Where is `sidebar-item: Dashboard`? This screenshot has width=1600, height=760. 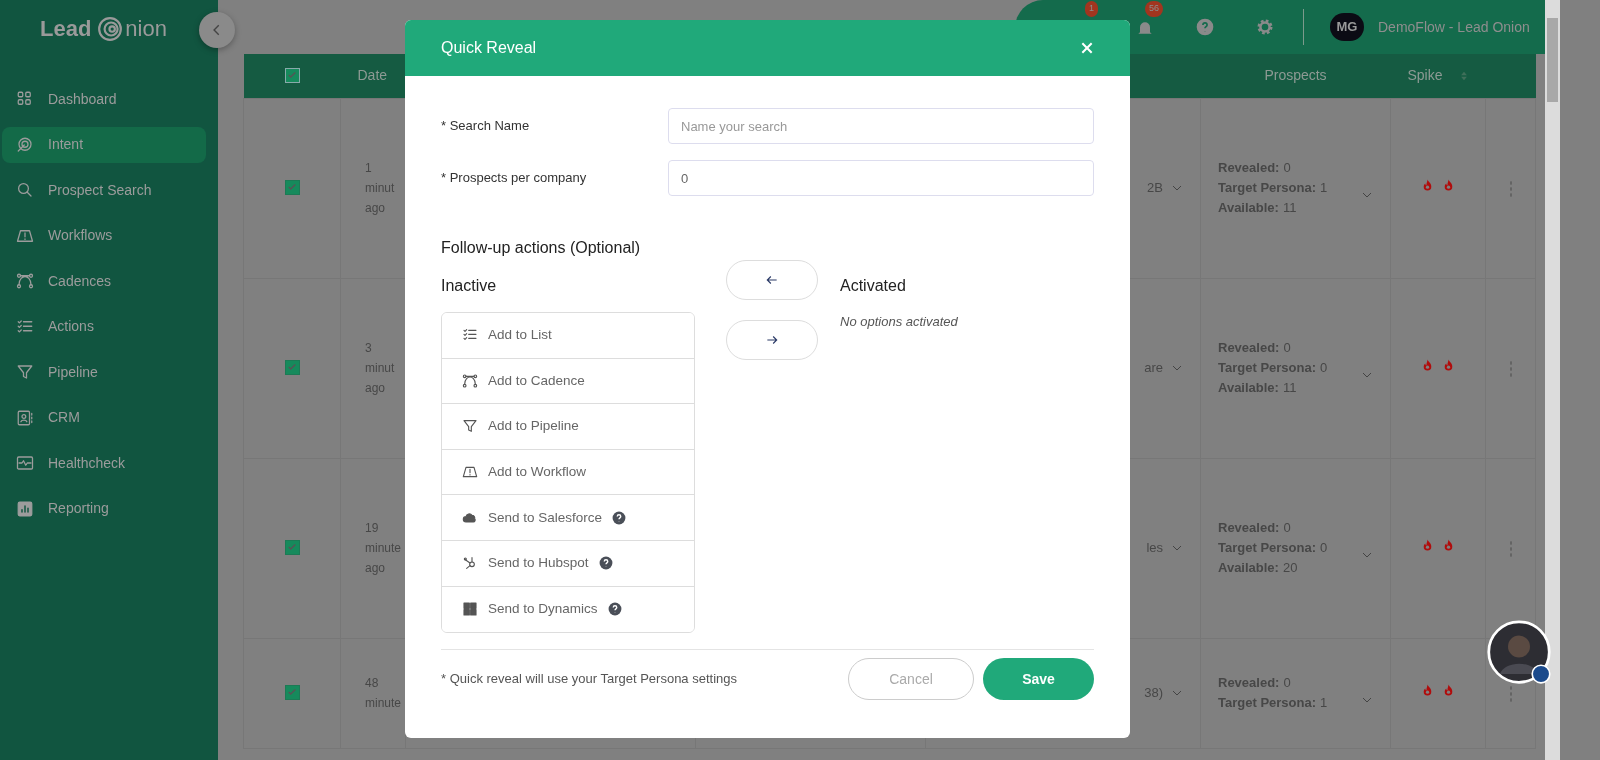 sidebar-item: Dashboard is located at coordinates (104, 99).